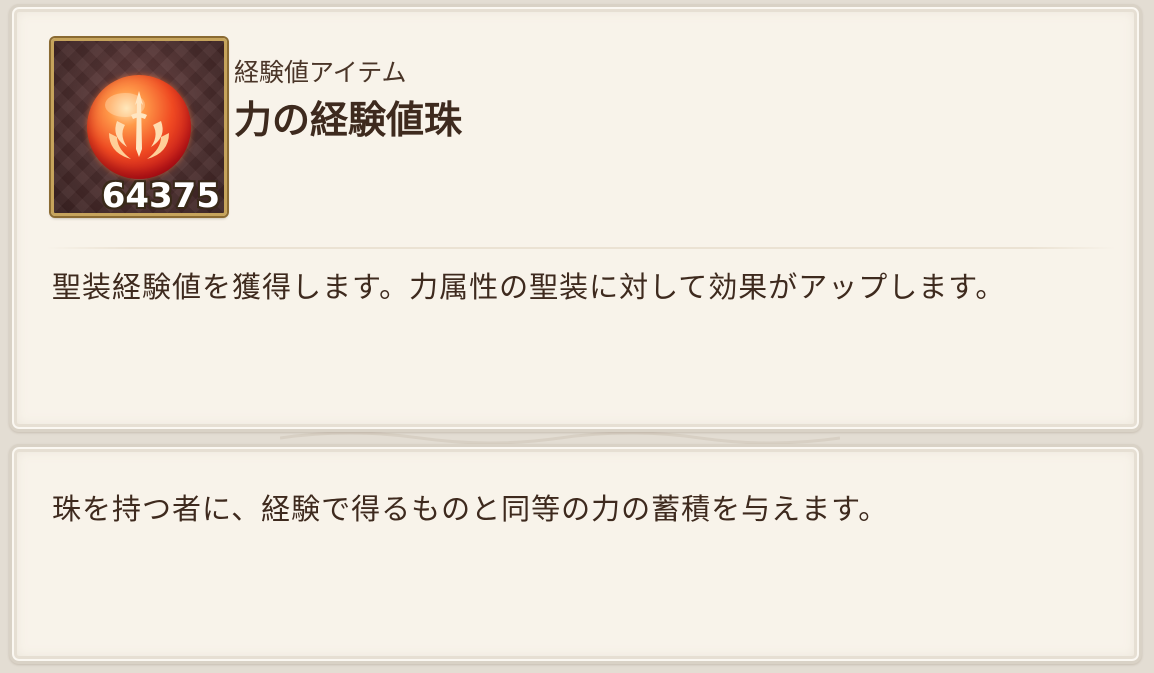 The height and width of the screenshot is (673, 1154). I want to click on power-exp-orb-icon, so click(139, 127).